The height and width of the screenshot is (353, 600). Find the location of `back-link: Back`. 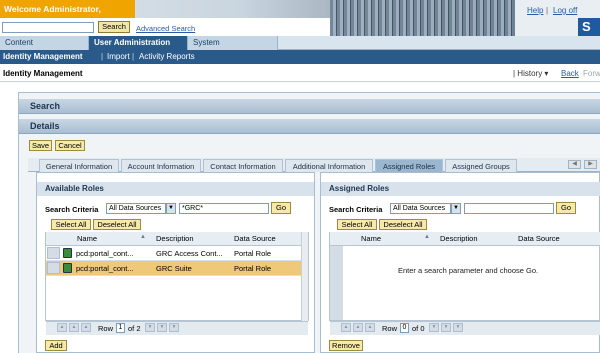

back-link: Back is located at coordinates (570, 73).